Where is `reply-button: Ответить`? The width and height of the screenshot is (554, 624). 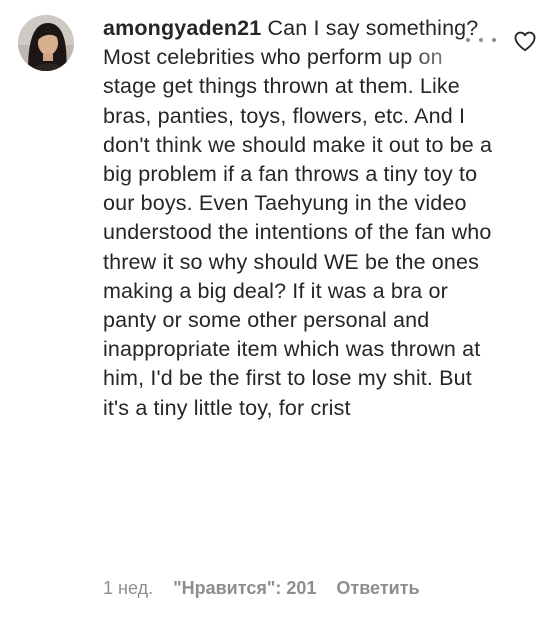 reply-button: Ответить is located at coordinates (377, 588).